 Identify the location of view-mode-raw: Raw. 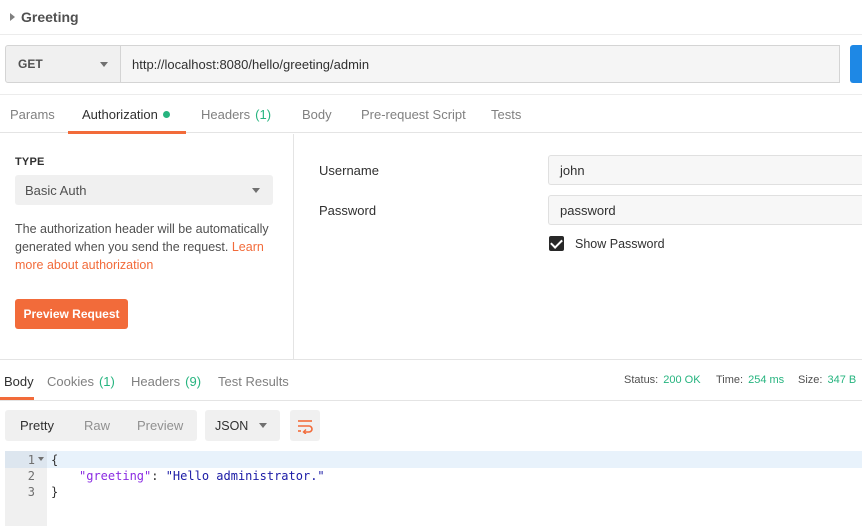
(97, 425).